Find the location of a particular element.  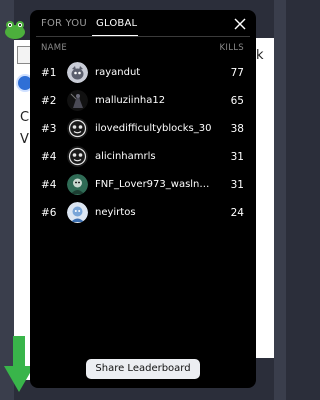

leaderboard-row: #1 rayandut 77 is located at coordinates (143, 73).